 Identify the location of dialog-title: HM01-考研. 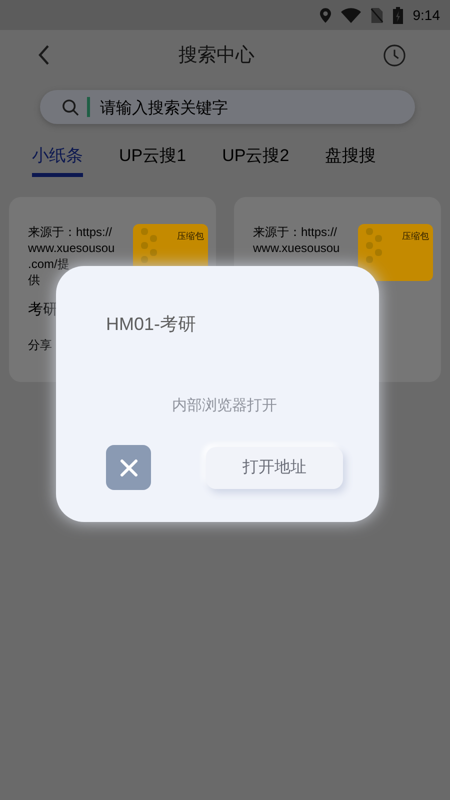
(152, 324).